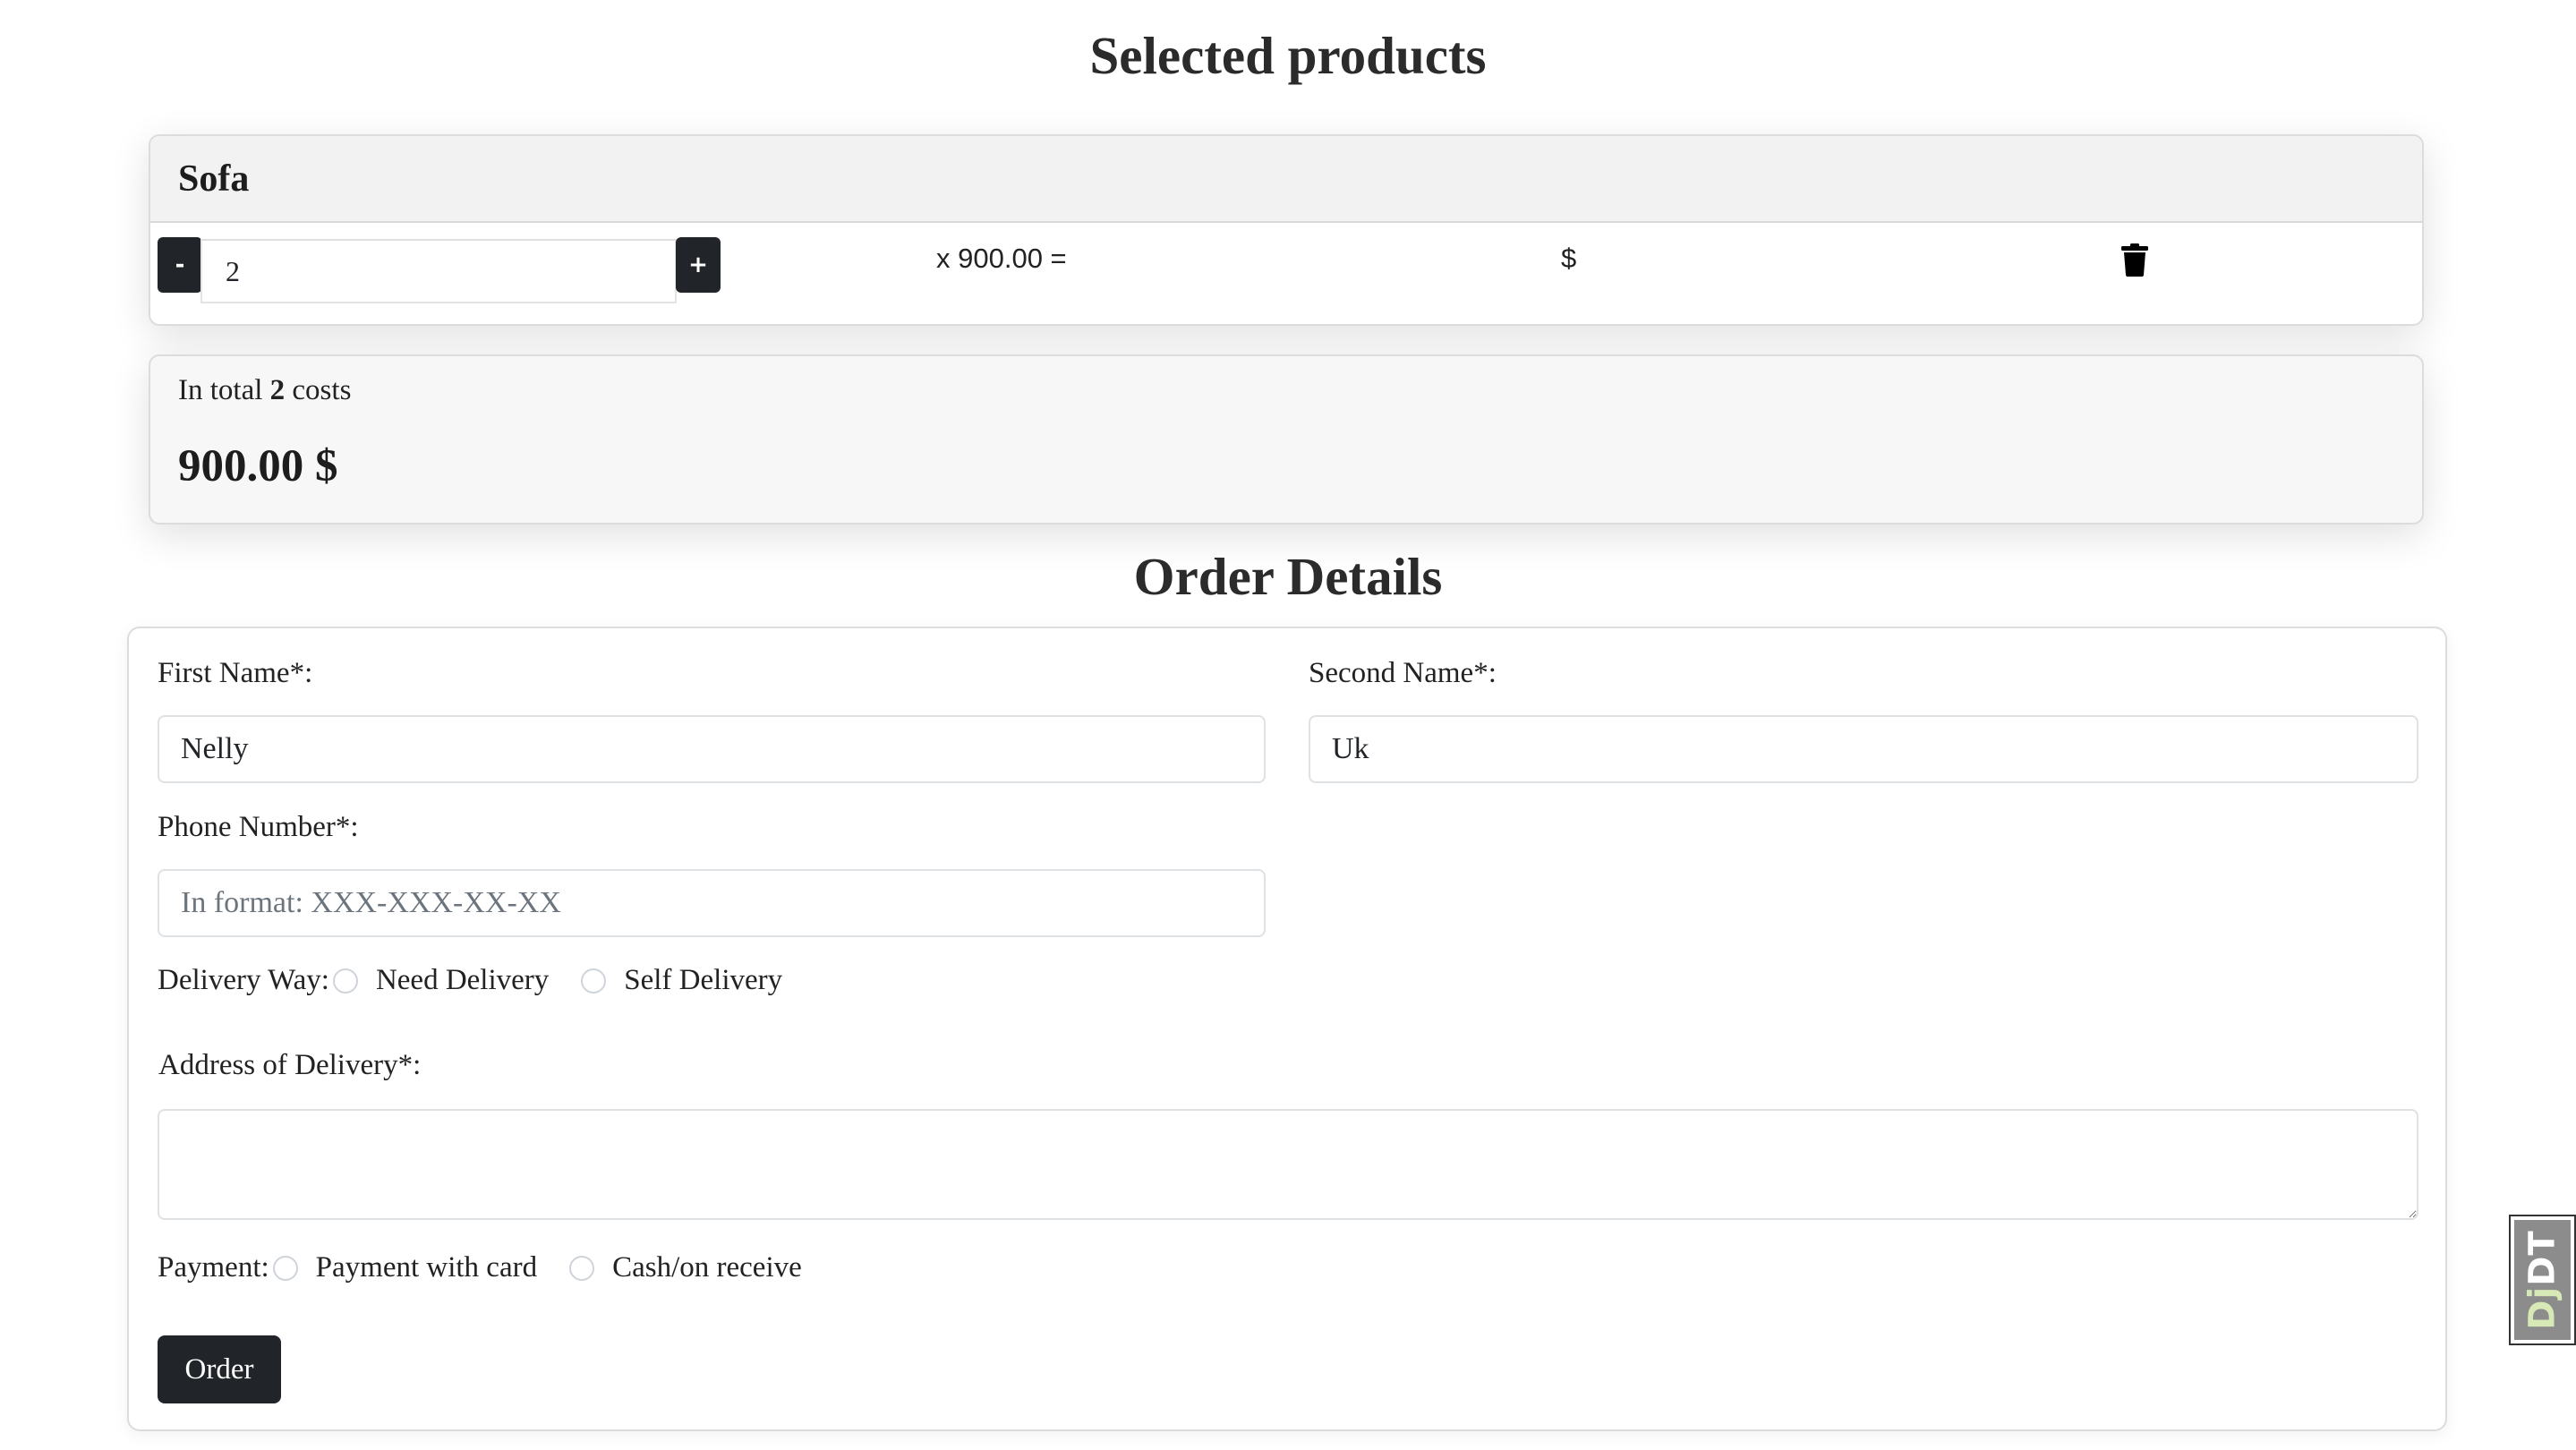  What do you see at coordinates (285, 1268) in the screenshot?
I see `payment-card-radio` at bounding box center [285, 1268].